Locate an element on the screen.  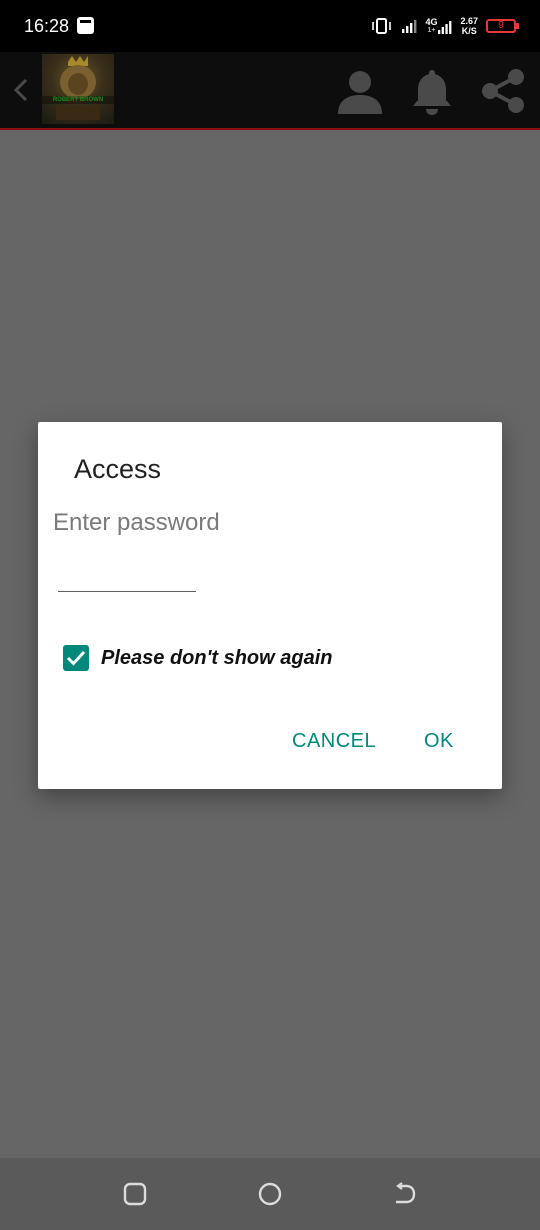
network-type: 4G is located at coordinates (431, 21).